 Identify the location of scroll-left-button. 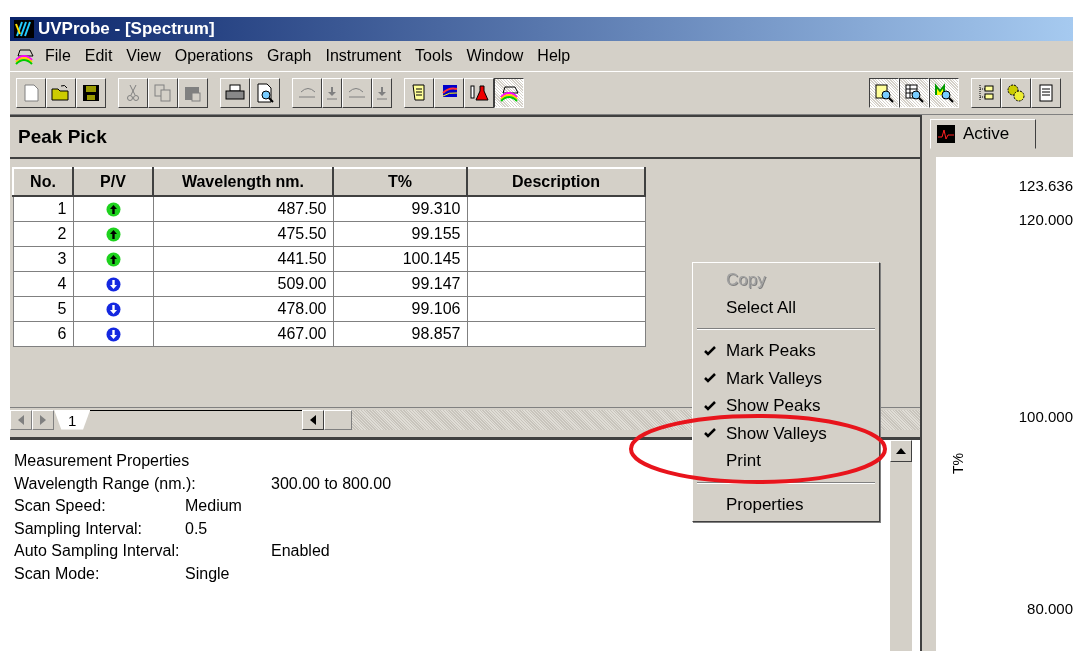
(313, 419).